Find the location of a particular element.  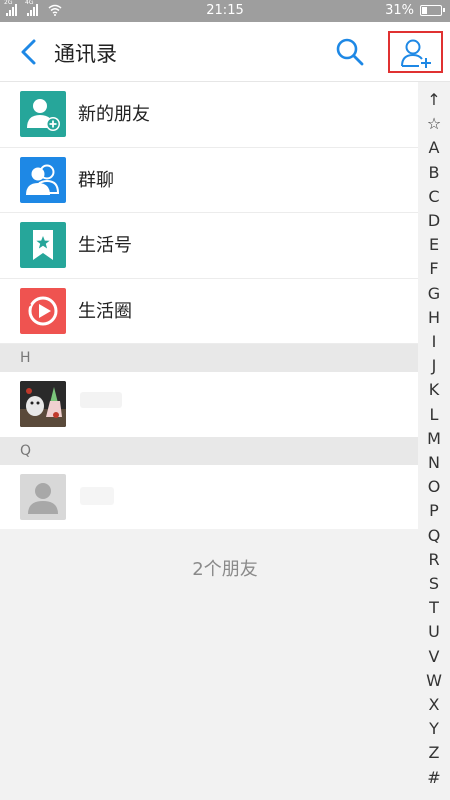

index-letter: C is located at coordinates (434, 196).